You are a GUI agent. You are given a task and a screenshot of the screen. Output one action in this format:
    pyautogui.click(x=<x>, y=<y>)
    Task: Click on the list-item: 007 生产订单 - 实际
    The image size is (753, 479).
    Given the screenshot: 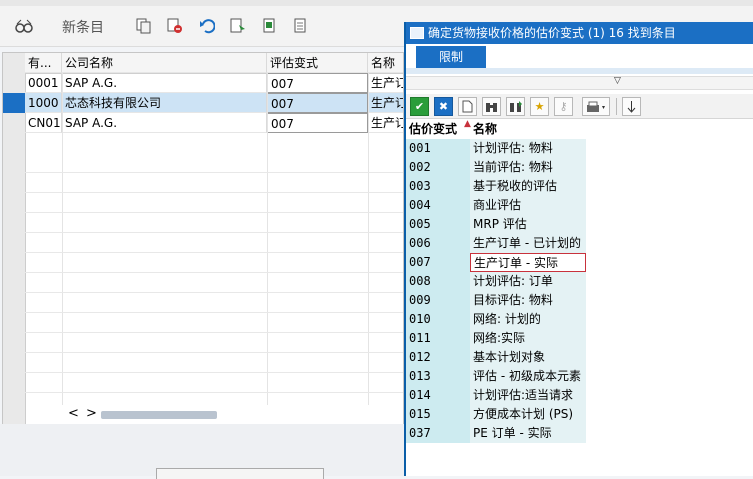 What is the action you would take?
    pyautogui.click(x=496, y=262)
    